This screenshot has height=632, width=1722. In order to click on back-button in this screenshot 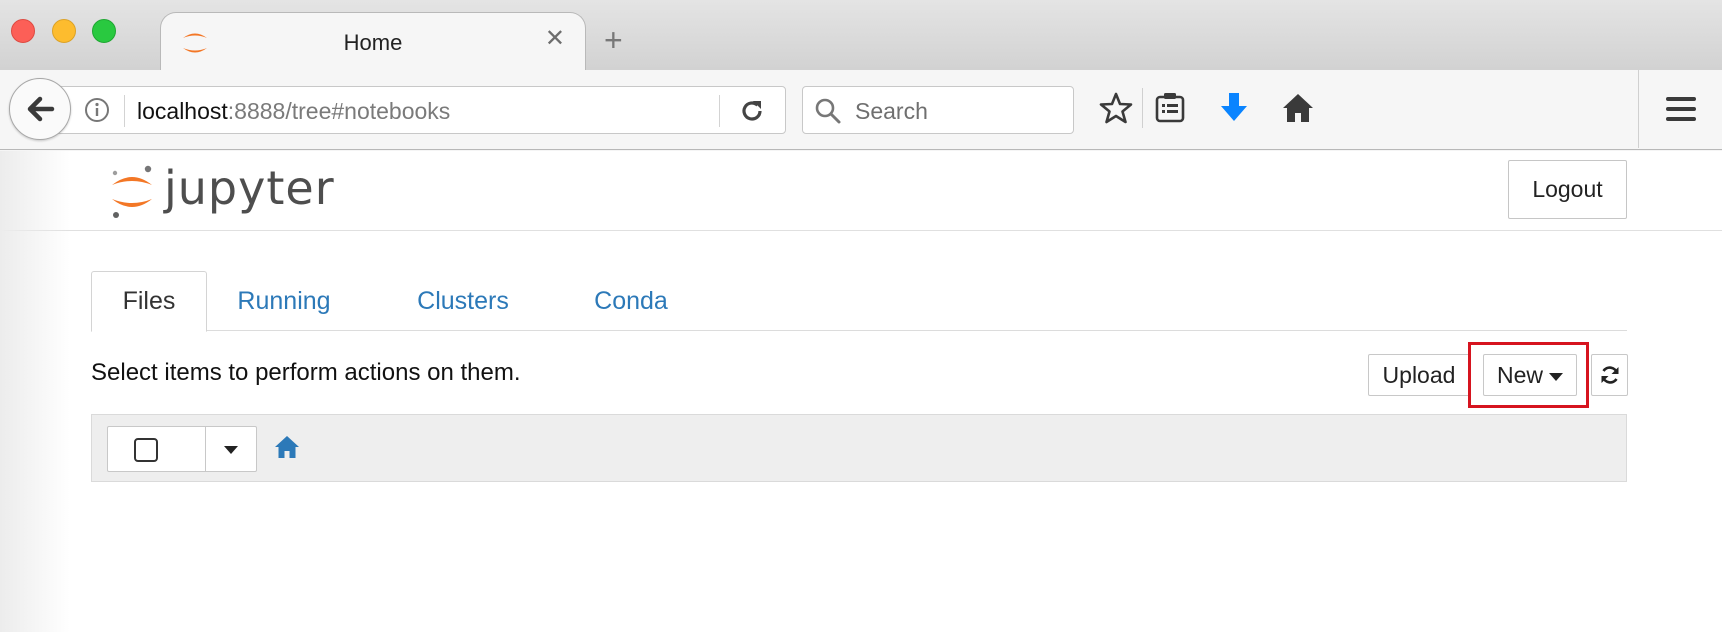, I will do `click(40, 109)`.